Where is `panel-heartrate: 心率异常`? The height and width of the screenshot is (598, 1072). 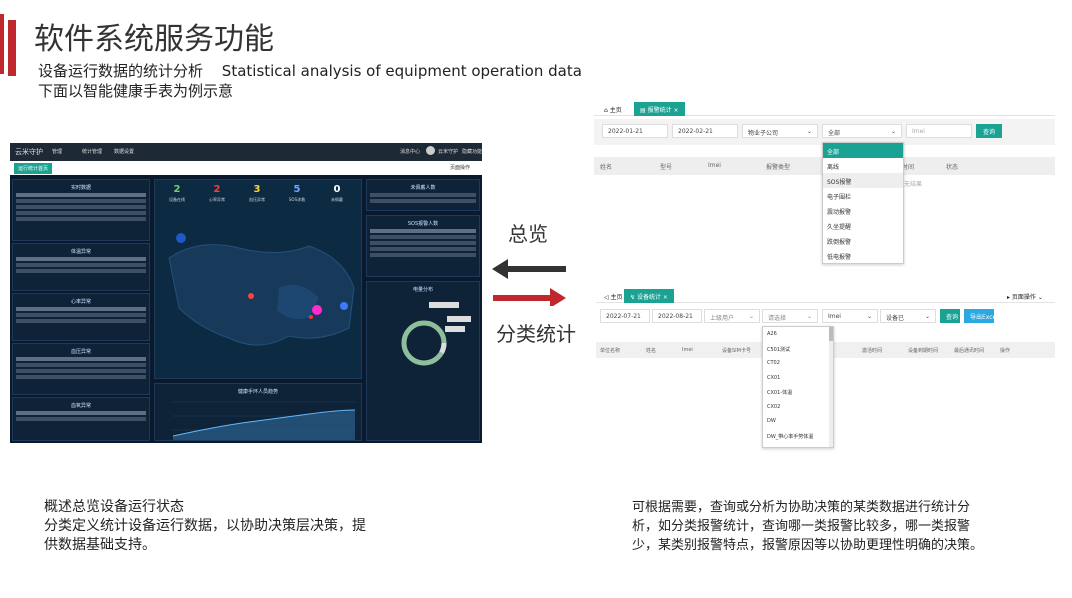 panel-heartrate: 心率异常 is located at coordinates (81, 317).